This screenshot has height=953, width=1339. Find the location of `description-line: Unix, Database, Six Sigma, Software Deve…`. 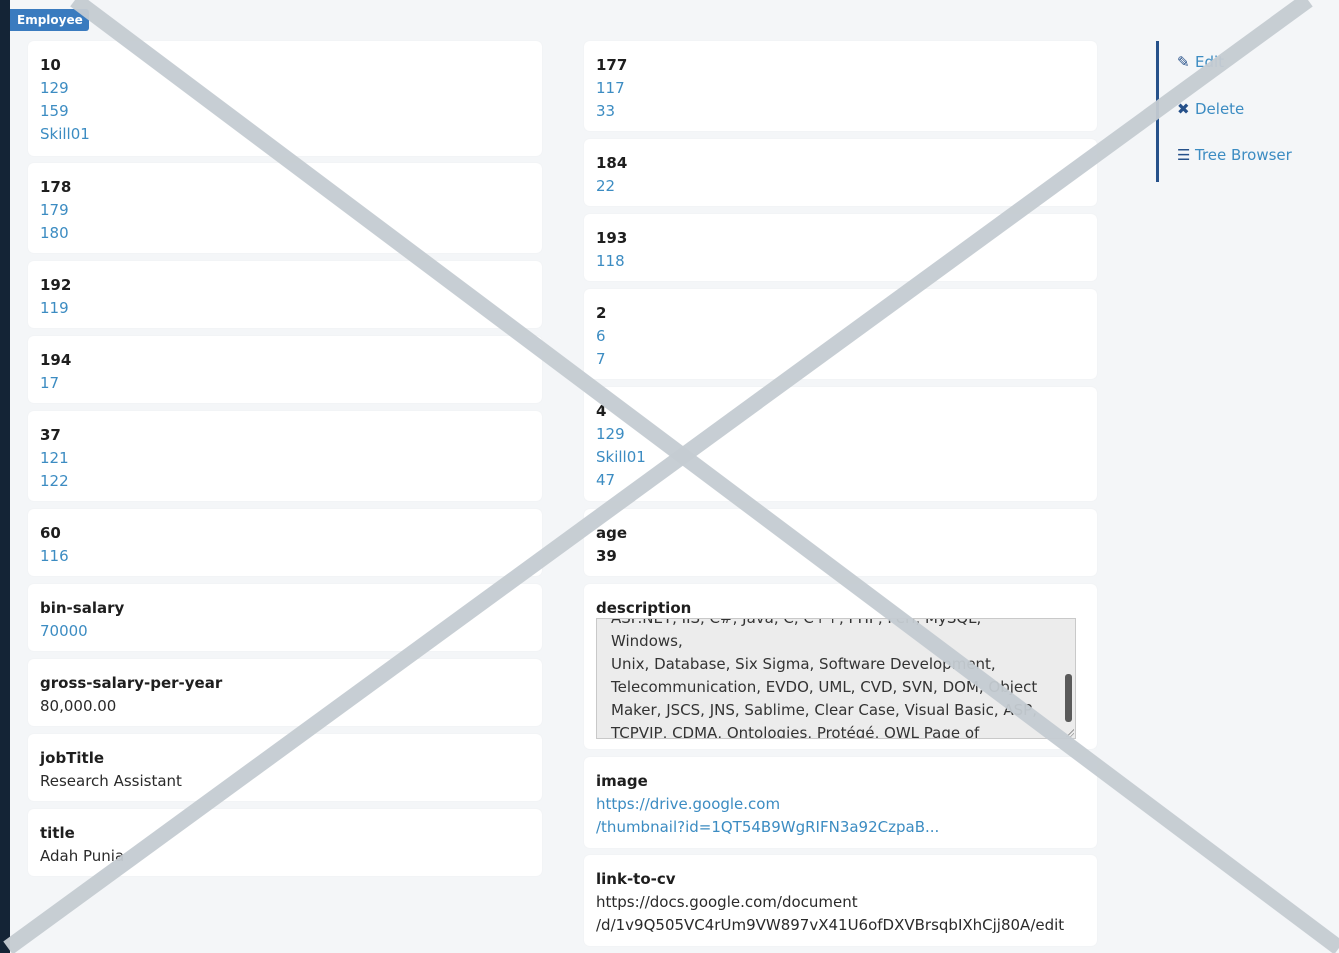

description-line: Unix, Database, Six Sigma, Software Deve… is located at coordinates (803, 664).